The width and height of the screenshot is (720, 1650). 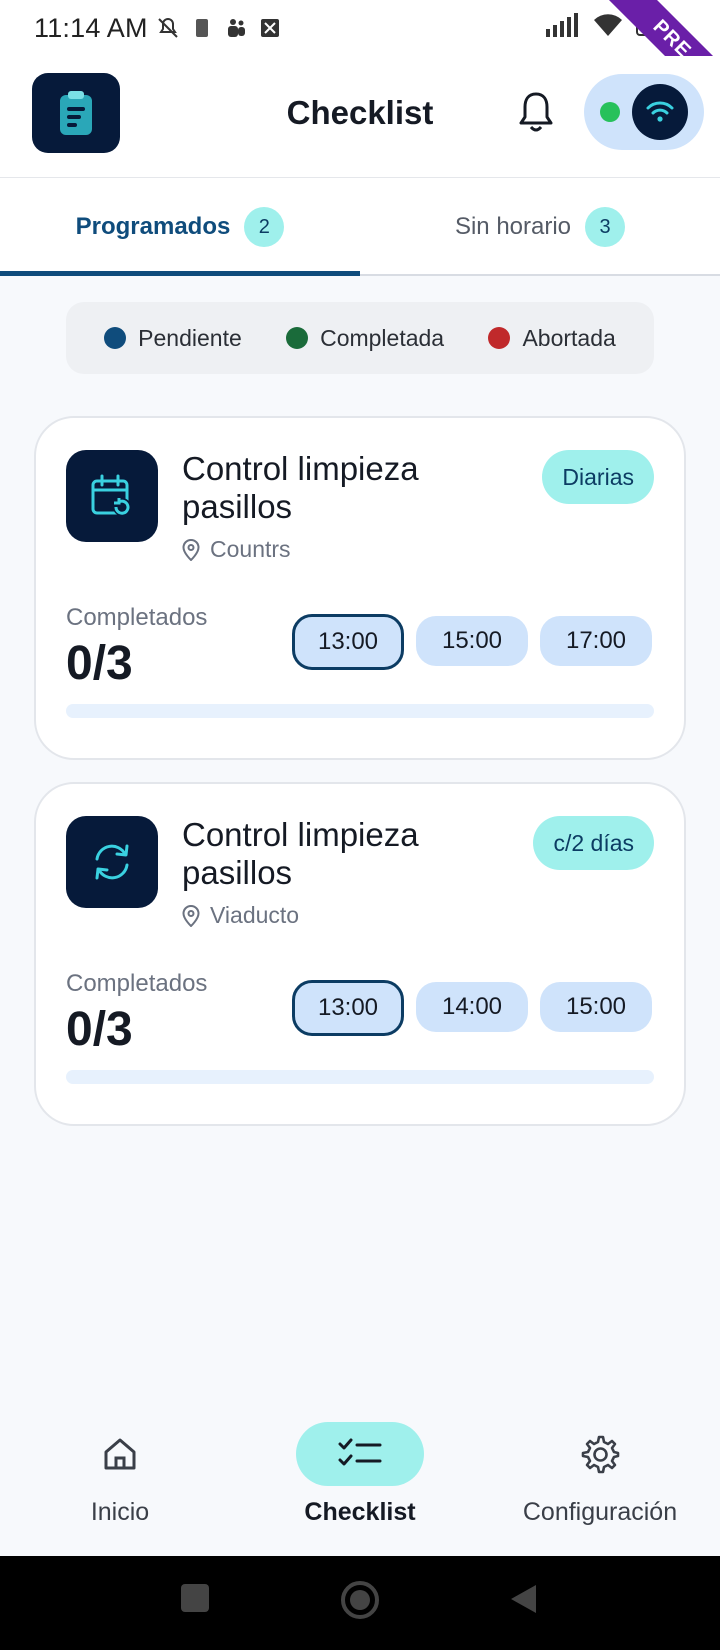 I want to click on legend-item-pendiente: Pendiente, so click(x=173, y=338).